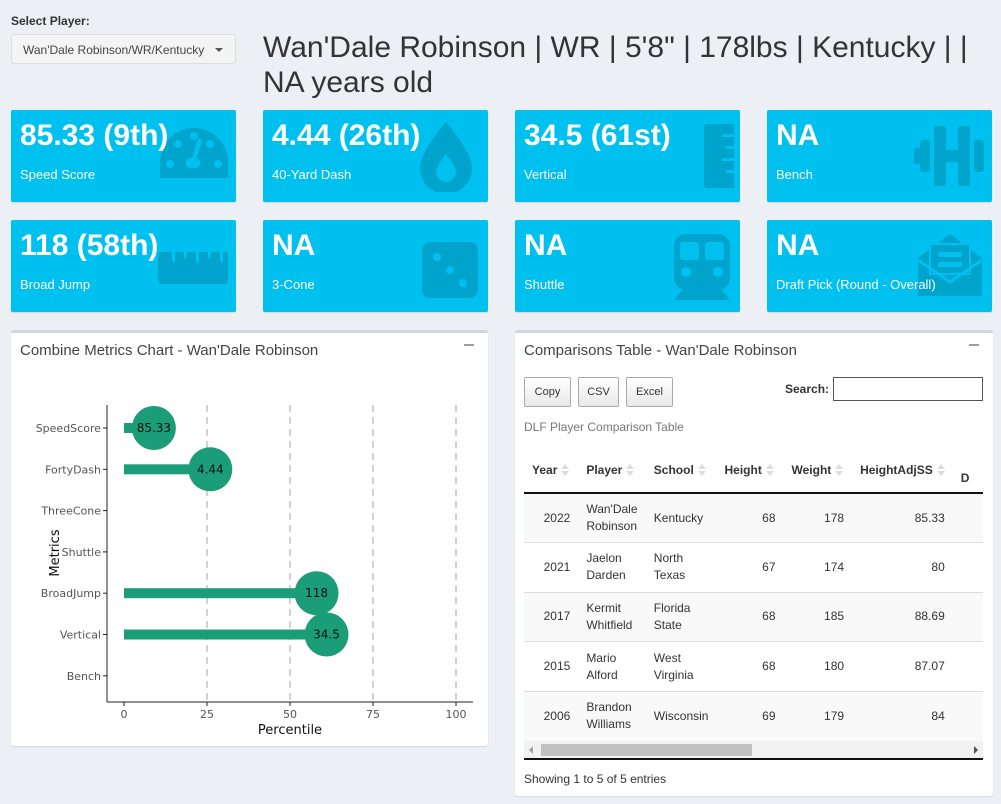 The width and height of the screenshot is (1001, 804). What do you see at coordinates (699, 156) in the screenshot?
I see `ruler-vertical-icon` at bounding box center [699, 156].